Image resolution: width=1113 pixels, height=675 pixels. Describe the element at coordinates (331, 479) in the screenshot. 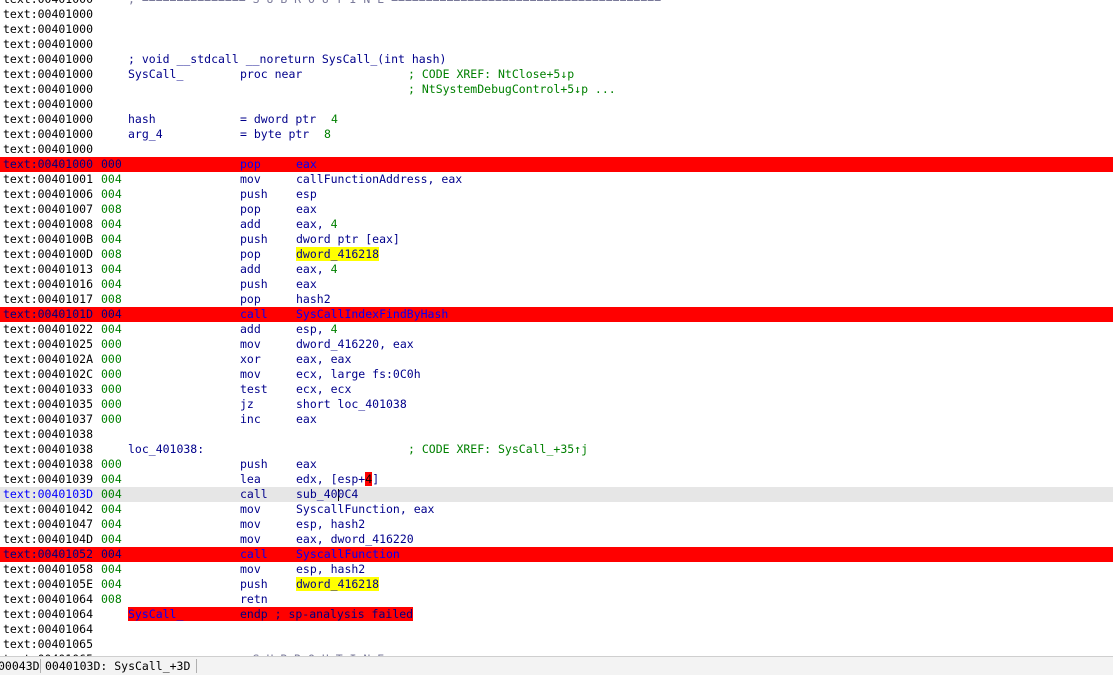

I see `operand-text: edx, [esp+` at that location.